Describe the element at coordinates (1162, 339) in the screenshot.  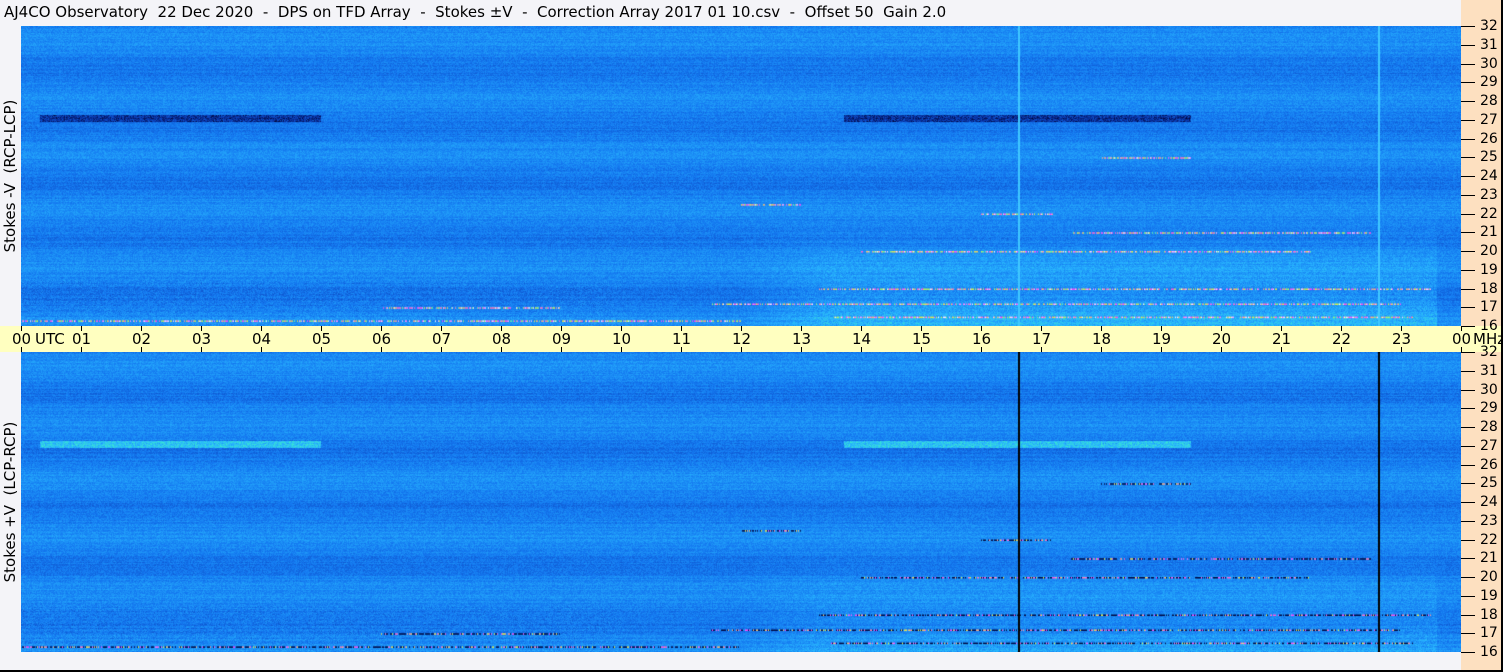
I see `time-tick-label: 19` at that location.